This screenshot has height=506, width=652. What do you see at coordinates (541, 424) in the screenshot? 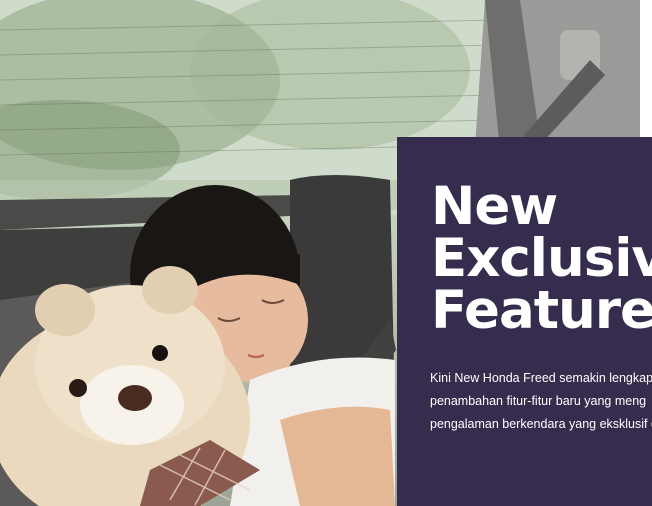
I see `description-line-3: pengalaman berkendara yang eksklusif d` at bounding box center [541, 424].